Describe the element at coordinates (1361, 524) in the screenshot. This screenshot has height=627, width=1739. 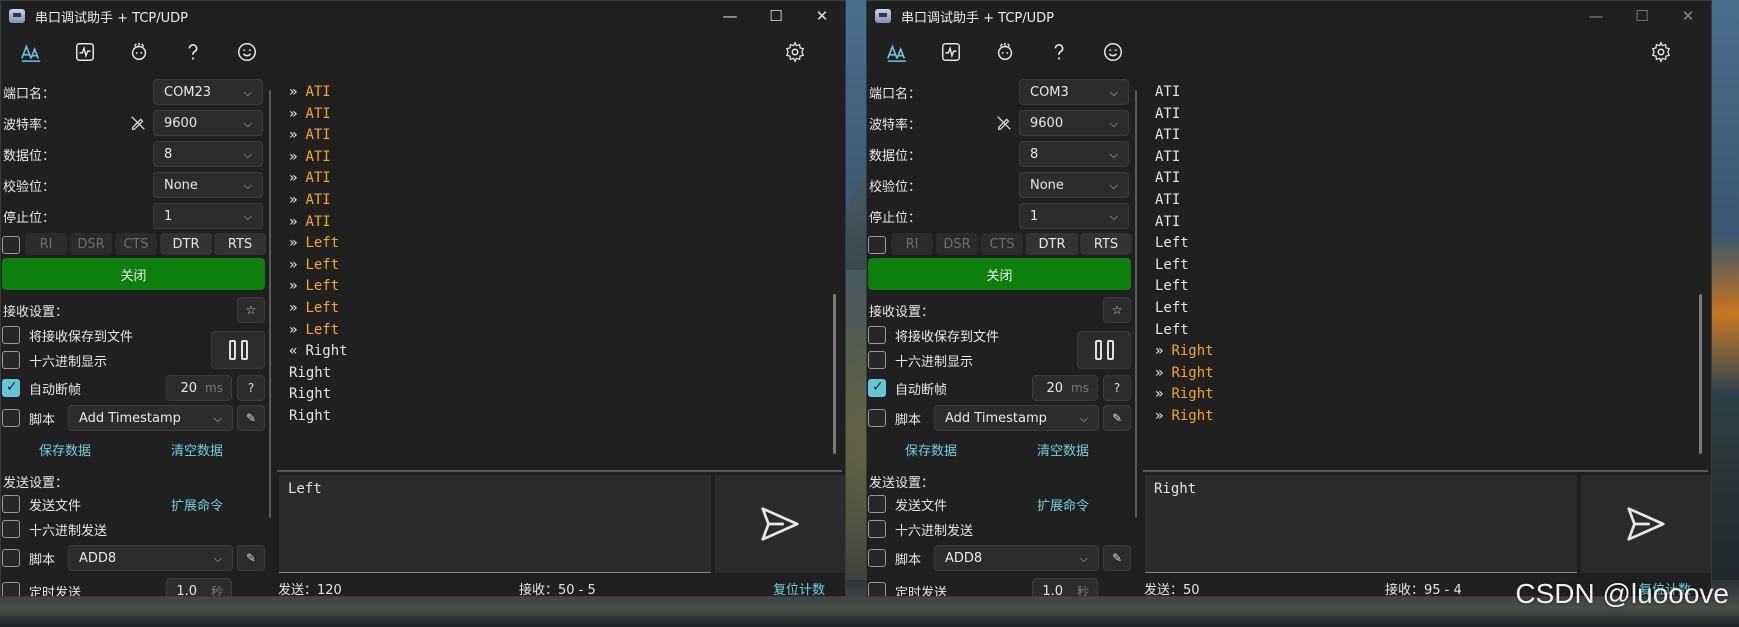
I see `send-input: Right` at that location.